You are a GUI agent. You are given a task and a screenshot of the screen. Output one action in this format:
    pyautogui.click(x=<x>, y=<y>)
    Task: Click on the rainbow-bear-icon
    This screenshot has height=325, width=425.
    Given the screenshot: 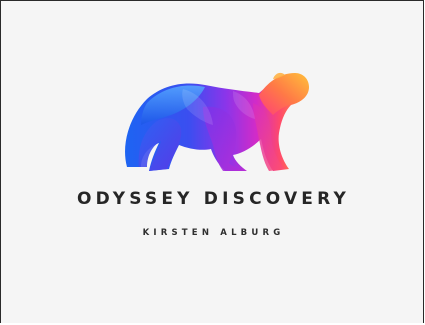 What is the action you would take?
    pyautogui.click(x=217, y=121)
    